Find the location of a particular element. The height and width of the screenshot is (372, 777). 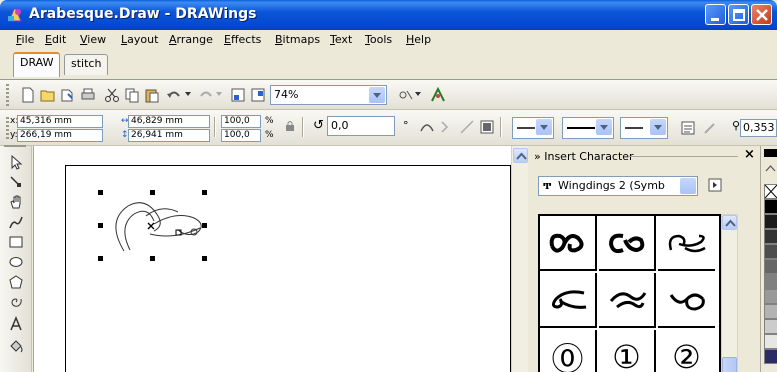

height-field: 26,941 mm is located at coordinates (169, 135).